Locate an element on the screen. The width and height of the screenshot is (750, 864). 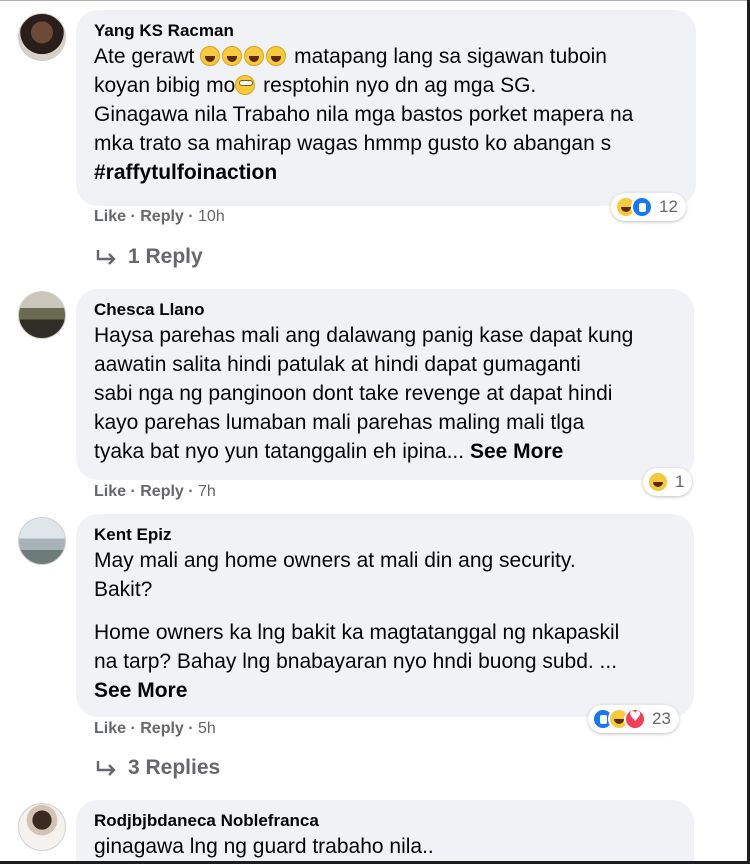
comment-author: Chesca Llano is located at coordinates (385, 310).